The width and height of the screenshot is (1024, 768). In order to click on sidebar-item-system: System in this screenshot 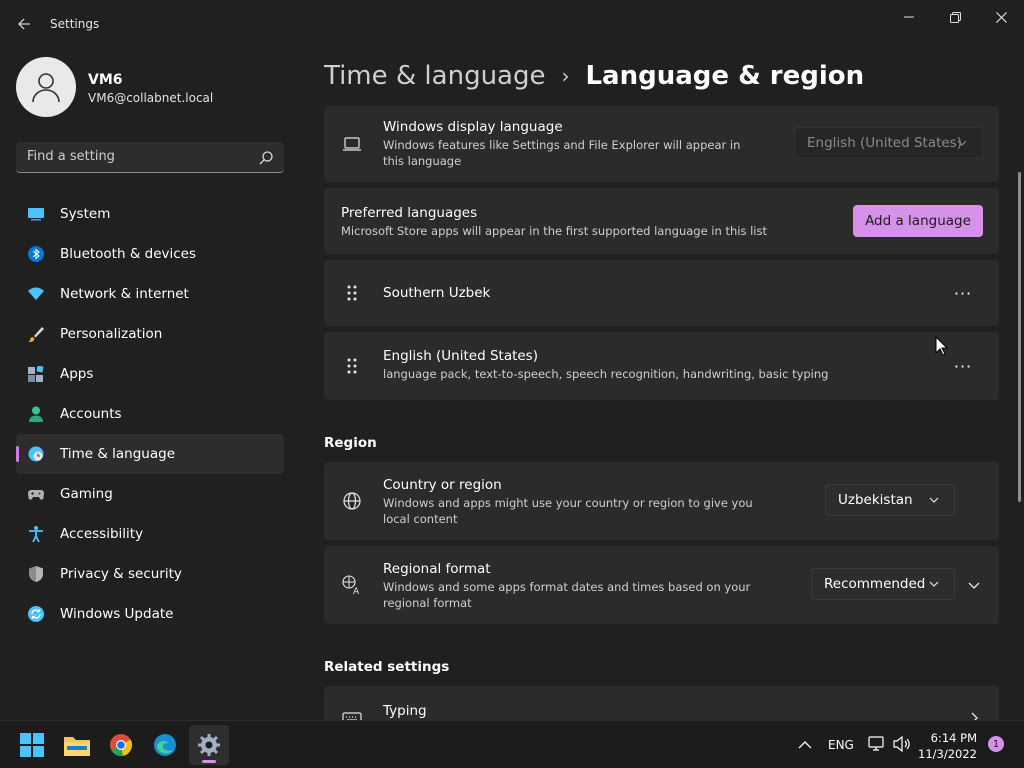, I will do `click(150, 214)`.